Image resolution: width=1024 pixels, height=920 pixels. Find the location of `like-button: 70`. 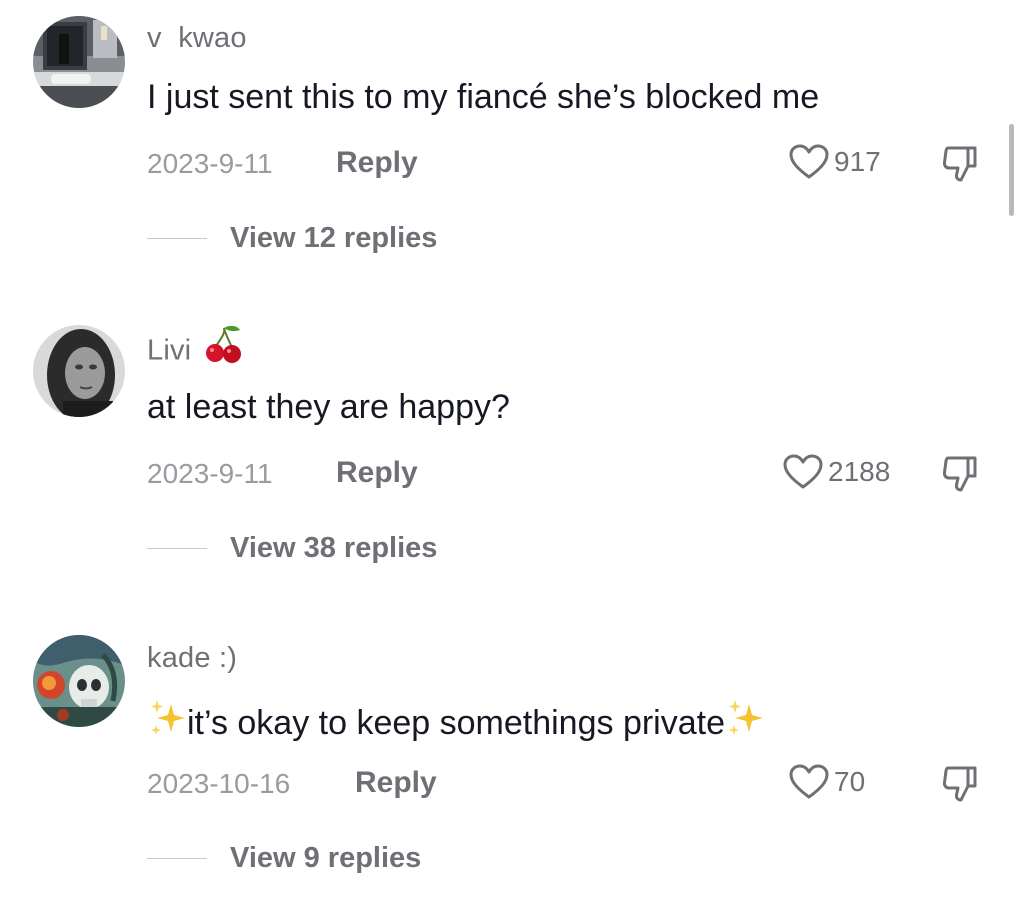

like-button: 70 is located at coordinates (826, 782).